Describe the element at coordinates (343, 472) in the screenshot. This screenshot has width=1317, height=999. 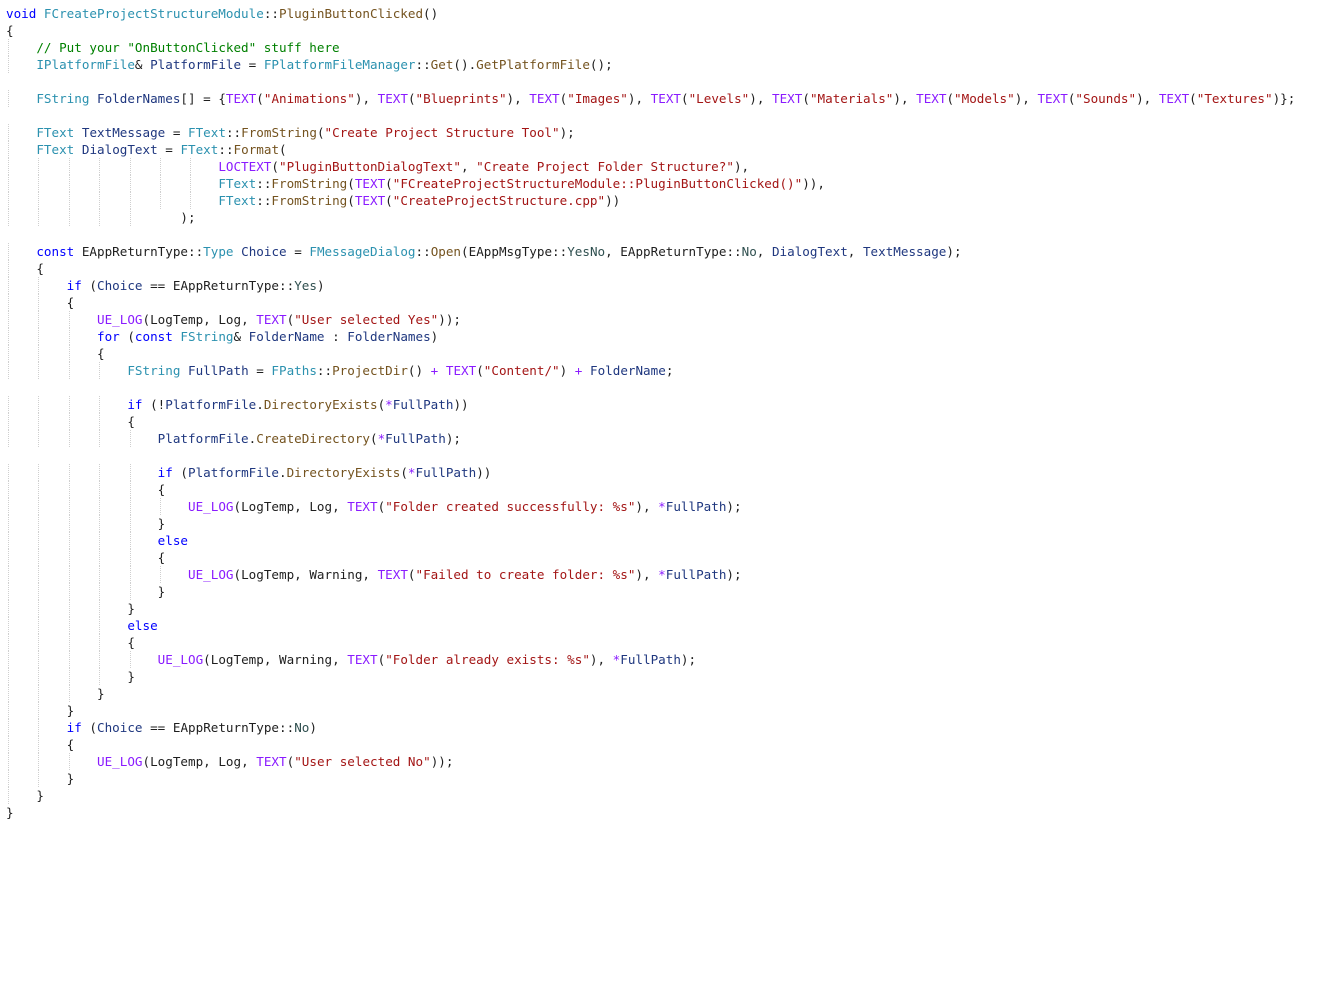
I see `code-token: DirectoryExists` at that location.